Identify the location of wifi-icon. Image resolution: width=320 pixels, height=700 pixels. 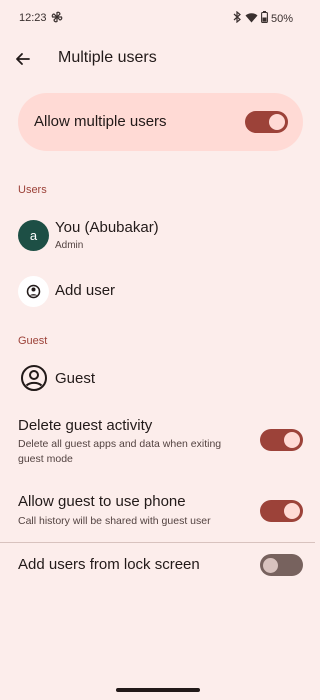
(251, 19).